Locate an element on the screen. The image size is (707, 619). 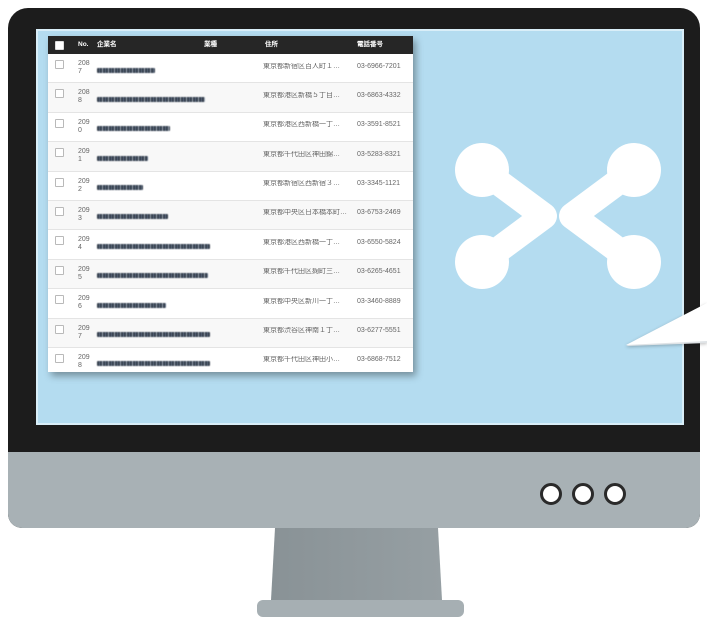
logo-node-top-left is located at coordinates (482, 170).